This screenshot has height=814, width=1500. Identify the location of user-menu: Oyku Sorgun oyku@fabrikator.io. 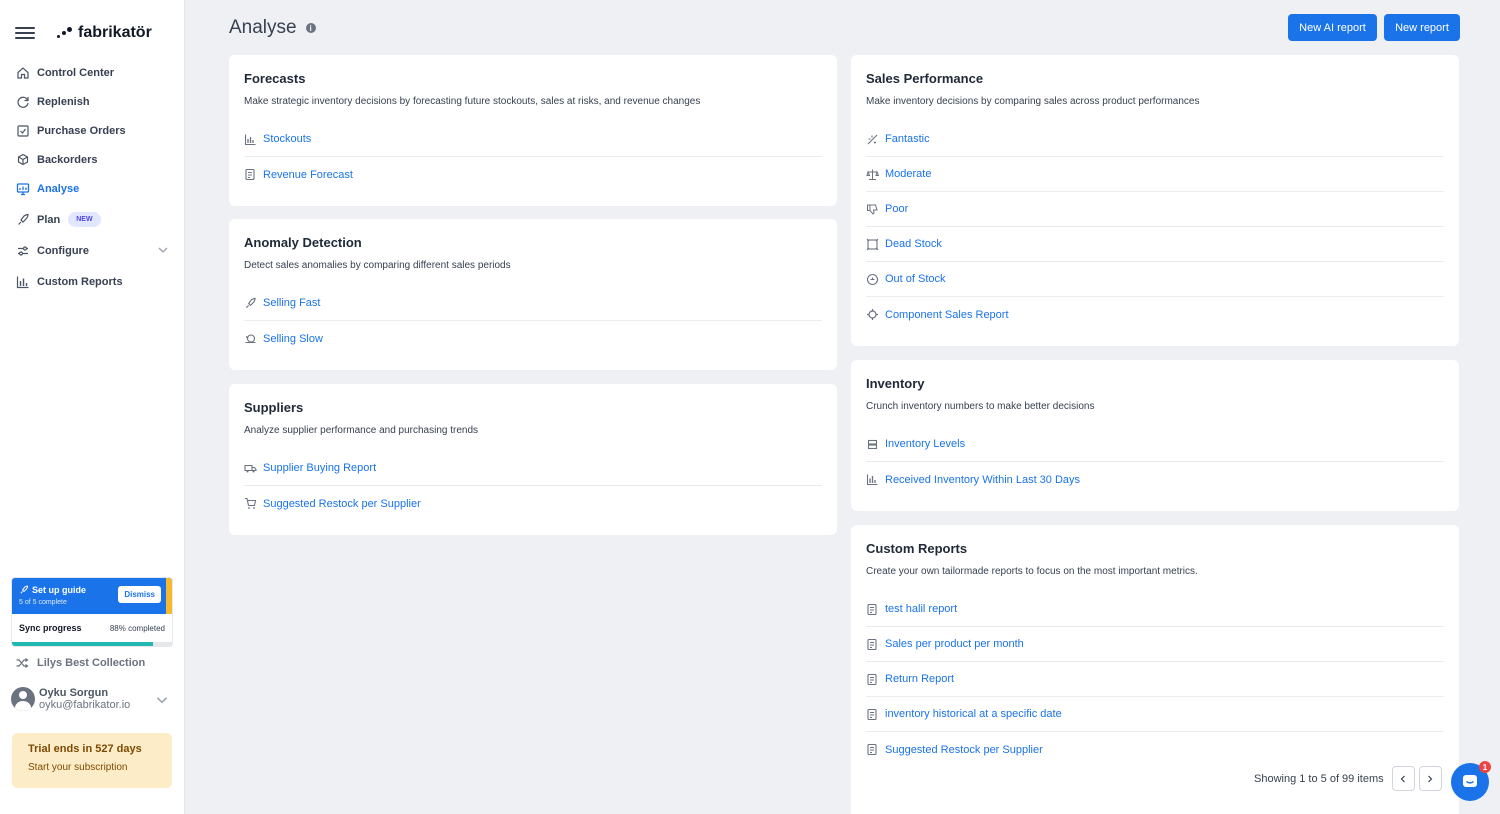
(92, 699).